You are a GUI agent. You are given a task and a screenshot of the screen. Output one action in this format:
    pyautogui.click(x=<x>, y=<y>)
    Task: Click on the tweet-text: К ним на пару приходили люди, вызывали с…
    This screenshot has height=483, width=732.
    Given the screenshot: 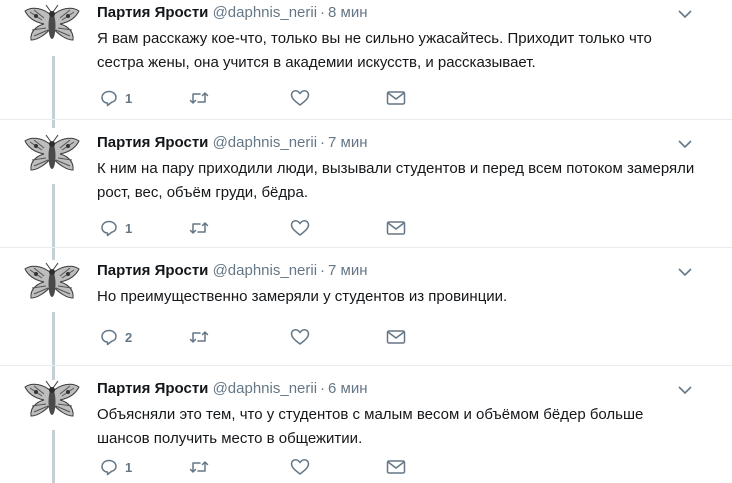 What is the action you would take?
    pyautogui.click(x=396, y=180)
    